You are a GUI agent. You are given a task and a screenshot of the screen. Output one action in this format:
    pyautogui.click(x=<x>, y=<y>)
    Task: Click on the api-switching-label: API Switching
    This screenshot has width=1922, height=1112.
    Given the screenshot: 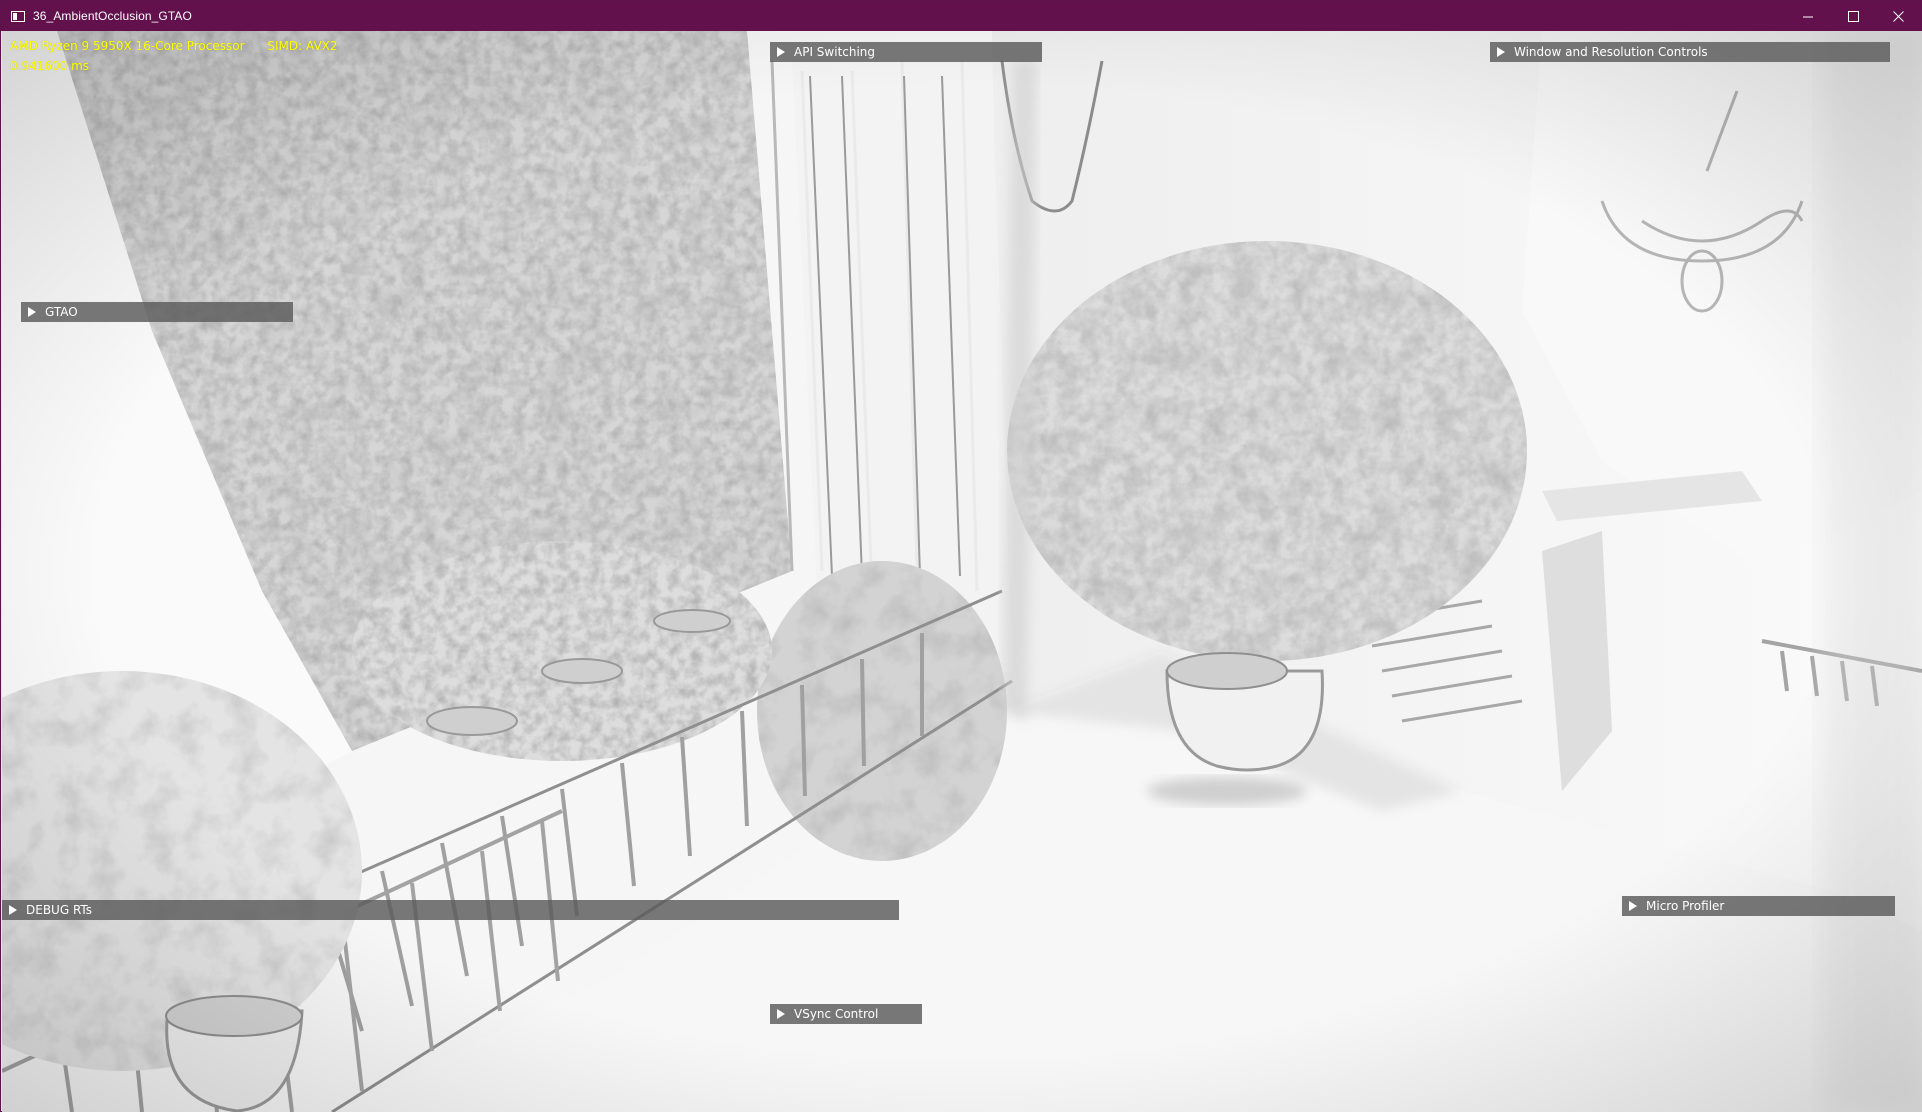 What is the action you would take?
    pyautogui.click(x=835, y=52)
    